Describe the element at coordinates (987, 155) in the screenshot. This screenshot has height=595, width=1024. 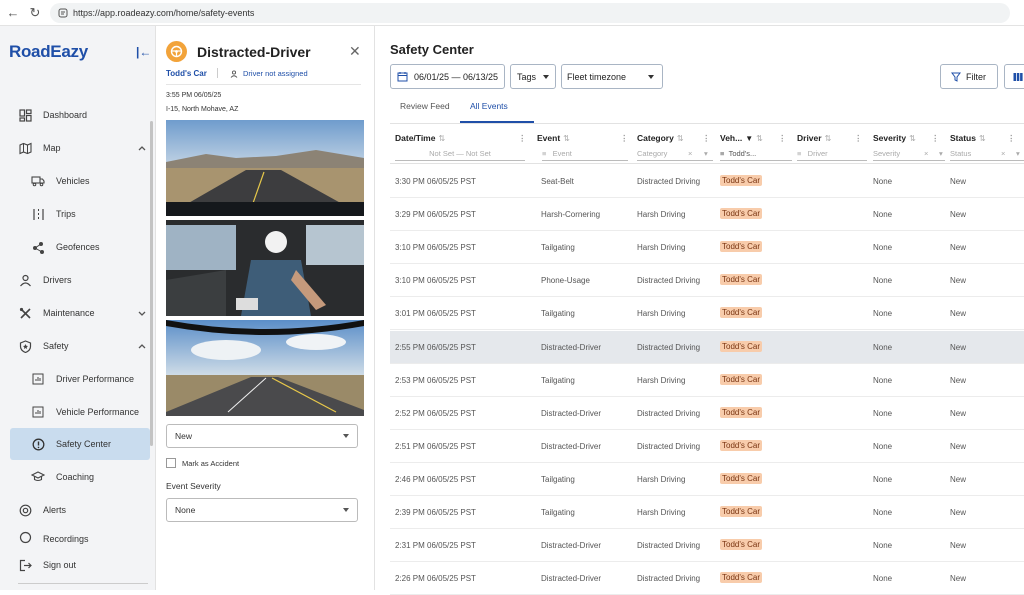
I see `status-filter-input: Status × ▾` at that location.